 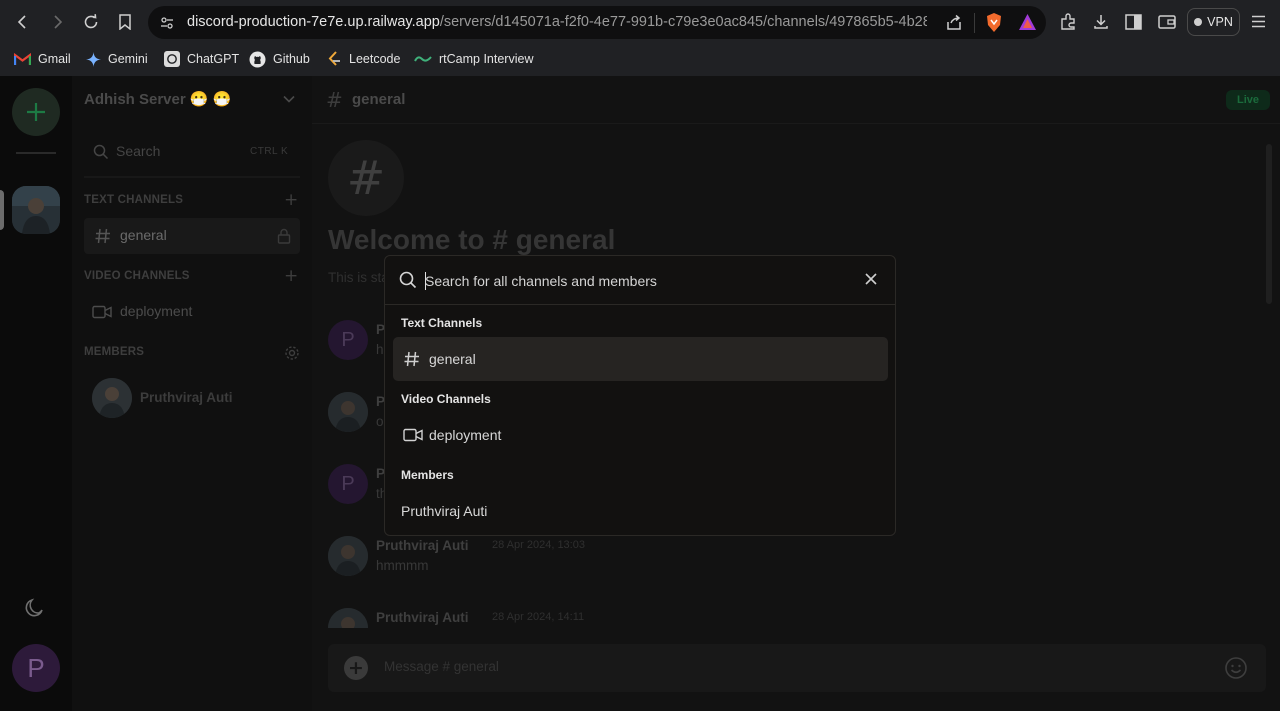 What do you see at coordinates (640, 435) in the screenshot?
I see `result-channel-deployment: deployment` at bounding box center [640, 435].